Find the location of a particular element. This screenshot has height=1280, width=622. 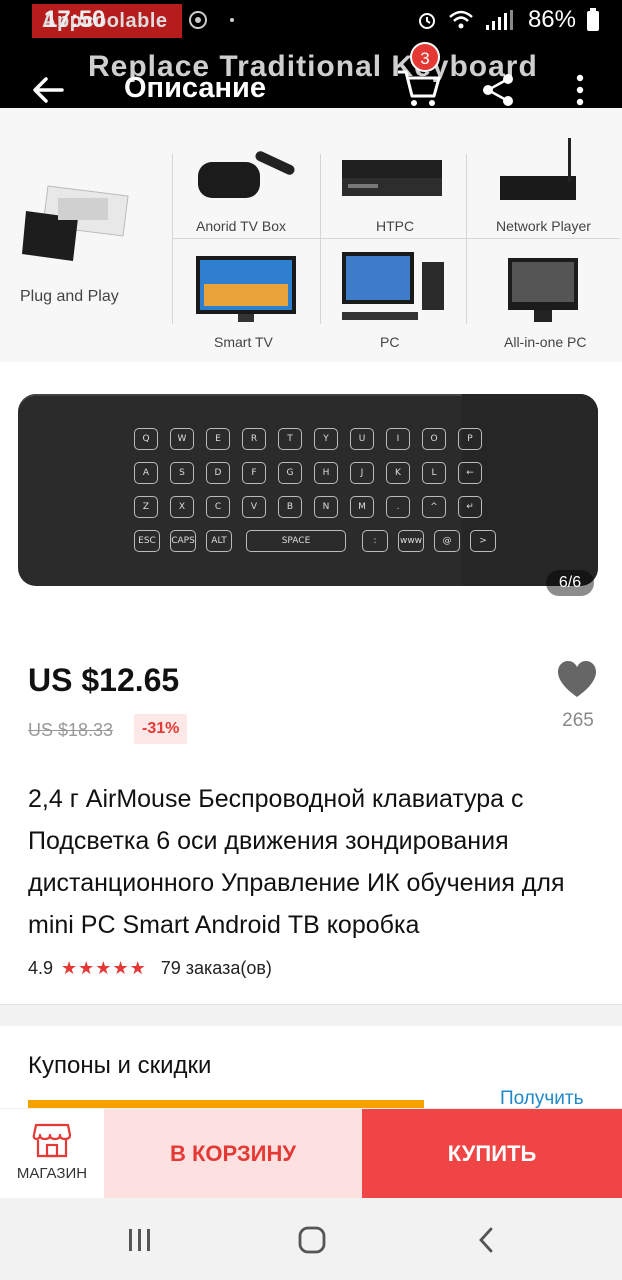

status-time: 17:50 is located at coordinates (75, 19).